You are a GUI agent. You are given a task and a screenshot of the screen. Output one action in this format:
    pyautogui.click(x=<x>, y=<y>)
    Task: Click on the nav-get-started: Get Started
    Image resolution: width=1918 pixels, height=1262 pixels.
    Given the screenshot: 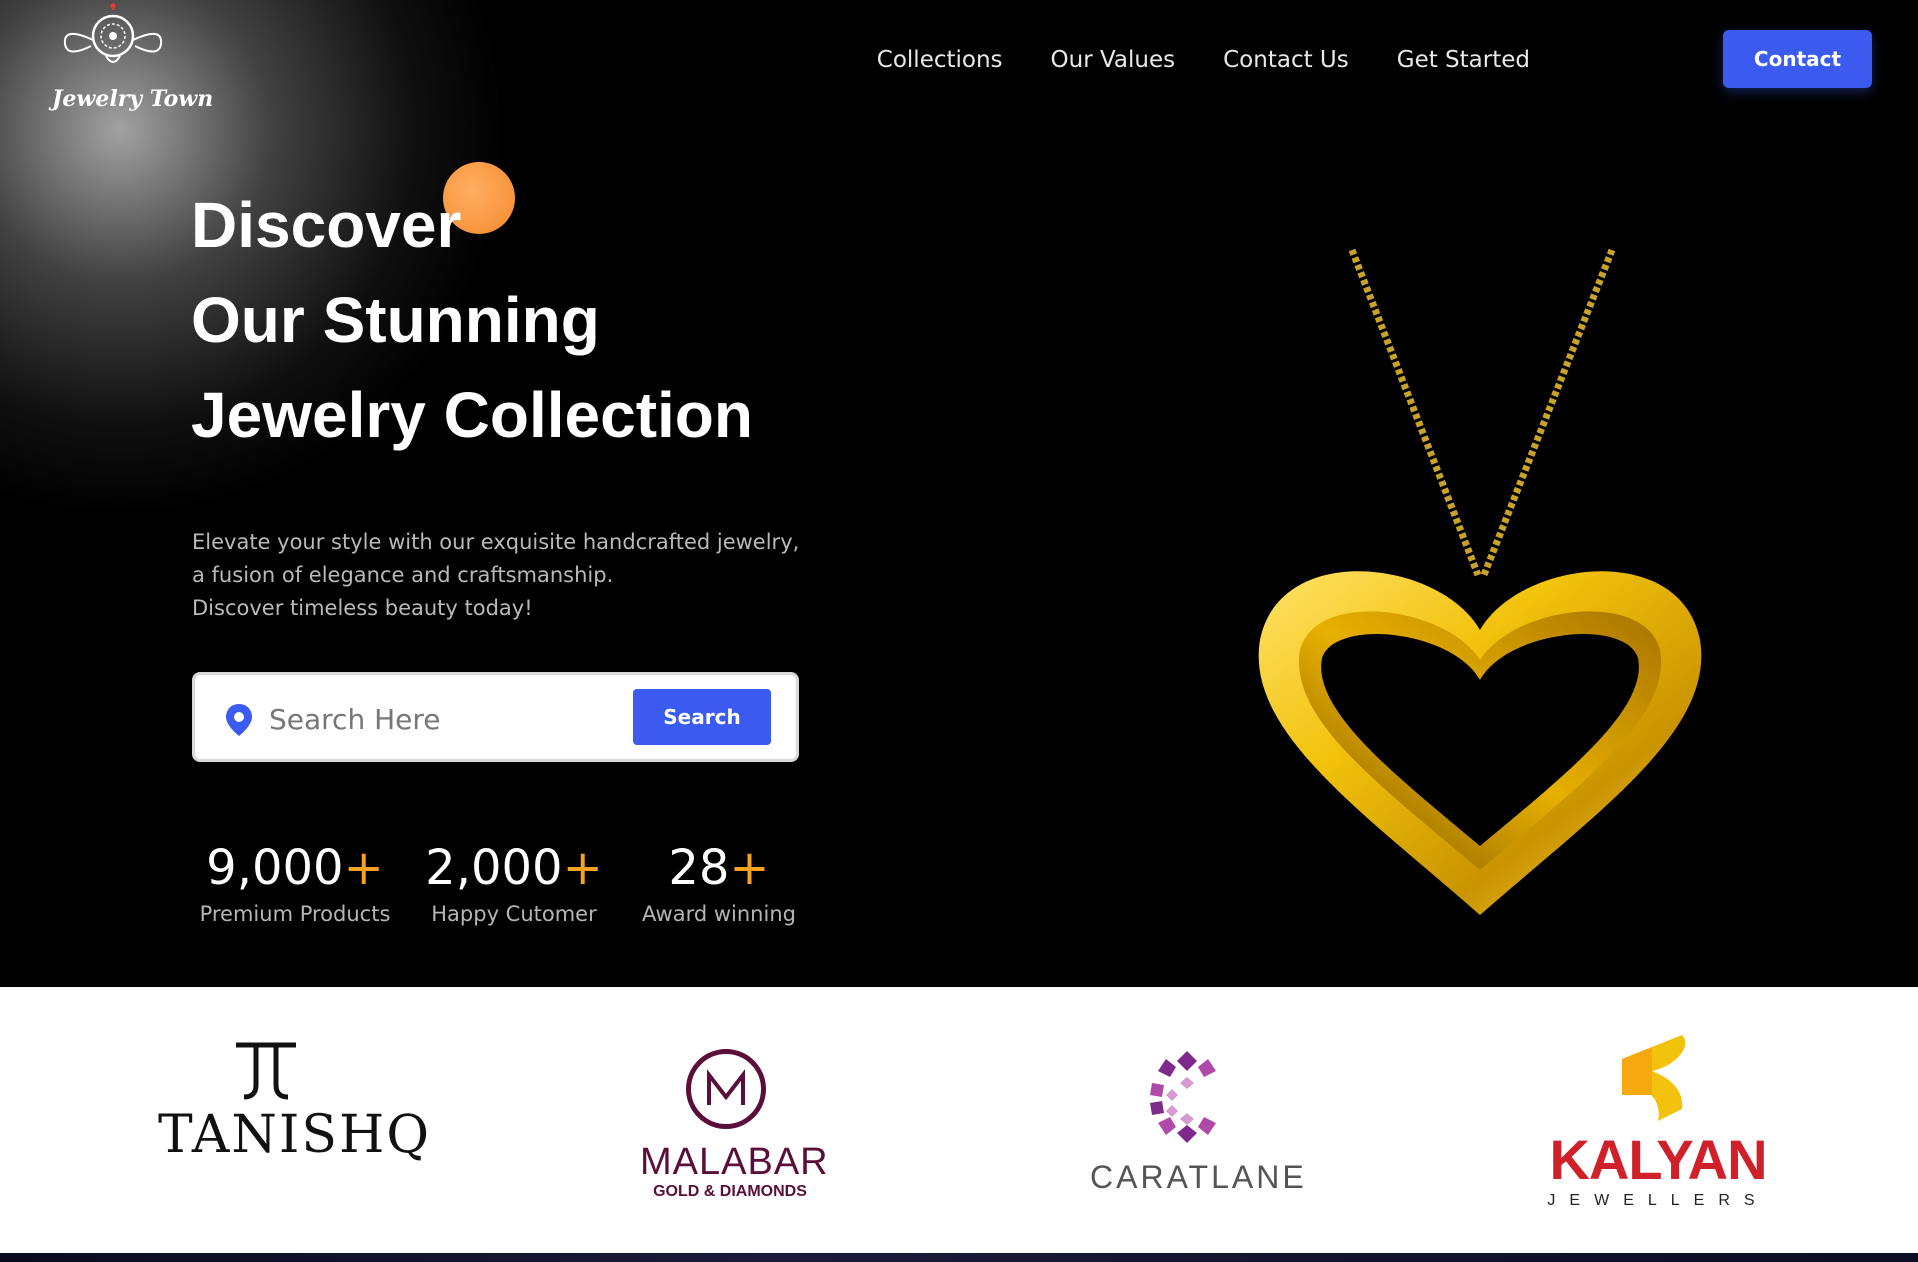 What is the action you would take?
    pyautogui.click(x=1463, y=60)
    